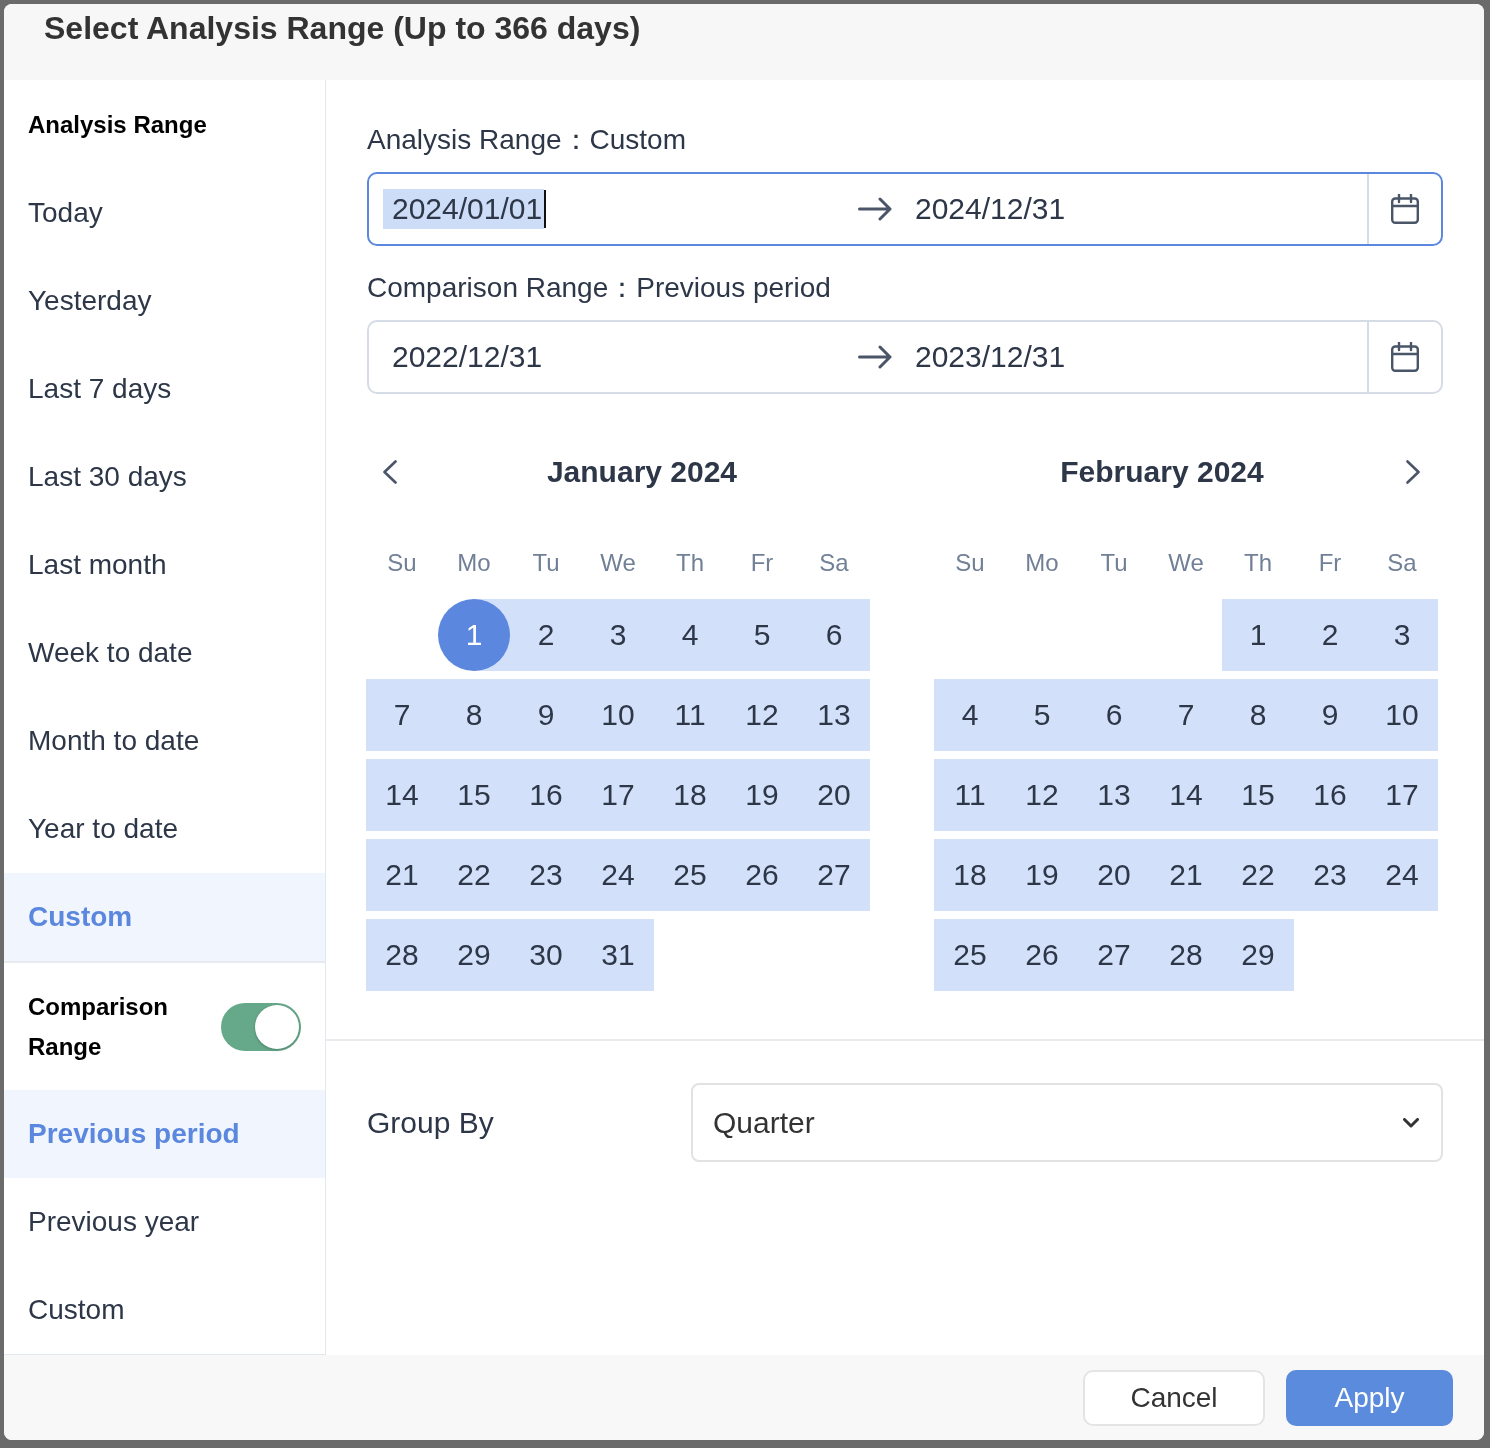 The width and height of the screenshot is (1490, 1448). What do you see at coordinates (1413, 472) in the screenshot?
I see `chevron-right-icon` at bounding box center [1413, 472].